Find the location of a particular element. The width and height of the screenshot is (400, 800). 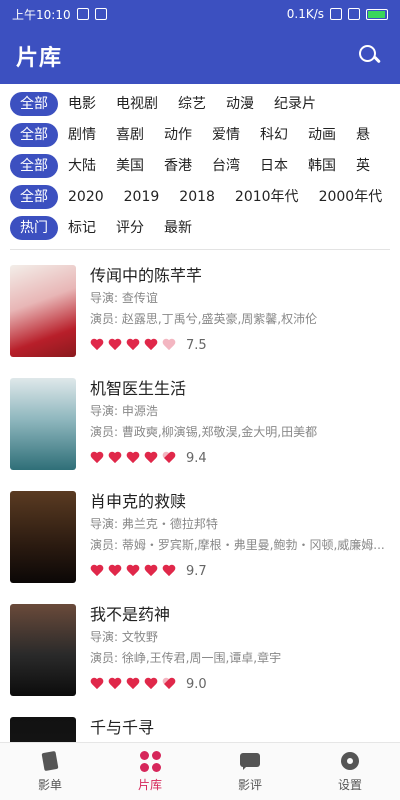

filter-row-genre: 全部 剧情 喜剧 动作 爱情 科幻 动画 悬 is located at coordinates (200, 134).